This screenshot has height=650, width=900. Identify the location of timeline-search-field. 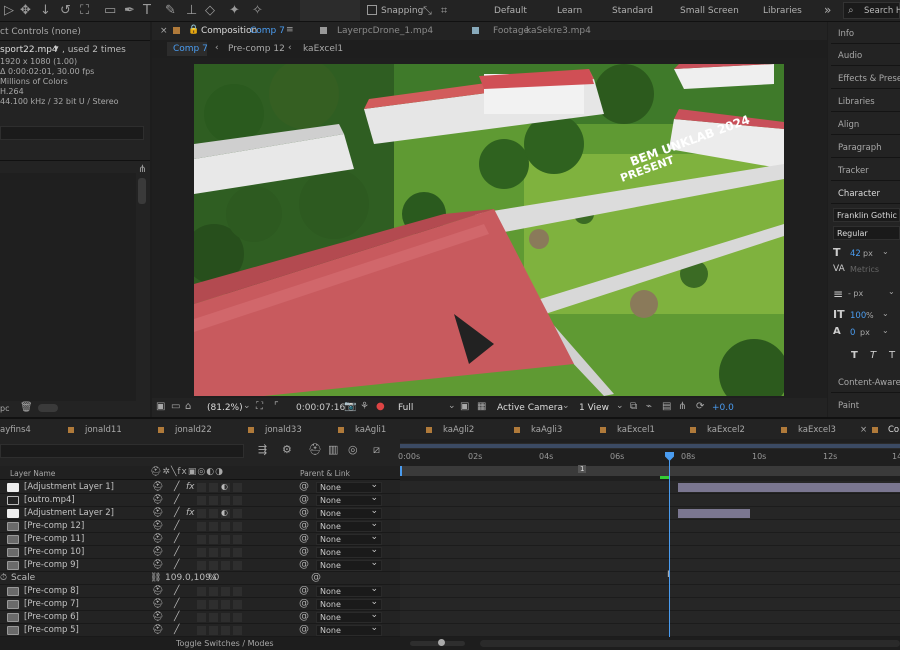
(122, 451).